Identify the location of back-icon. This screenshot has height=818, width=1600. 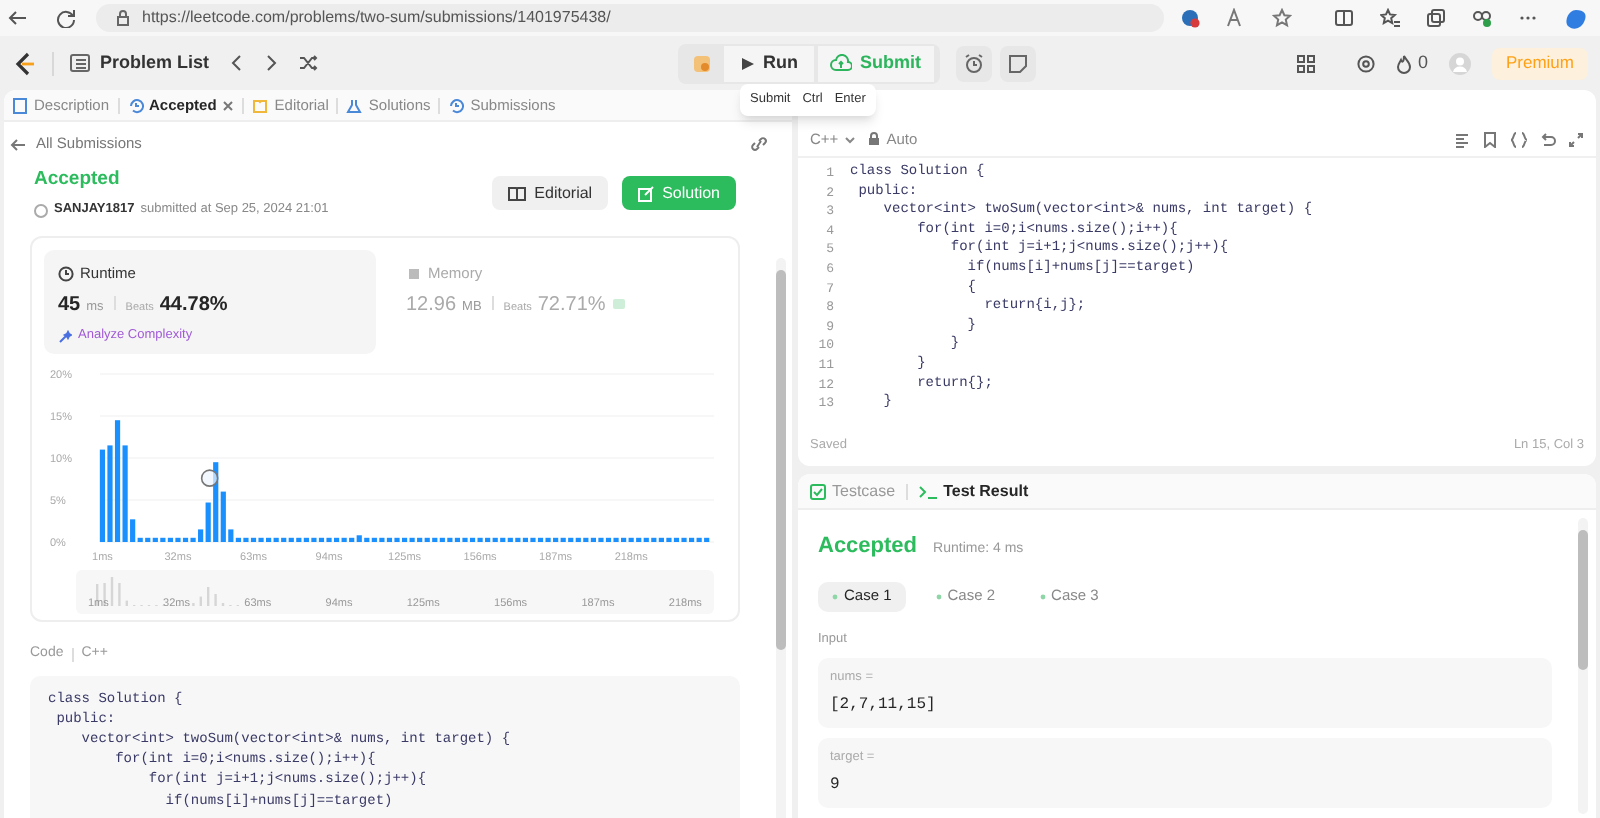
(18, 18).